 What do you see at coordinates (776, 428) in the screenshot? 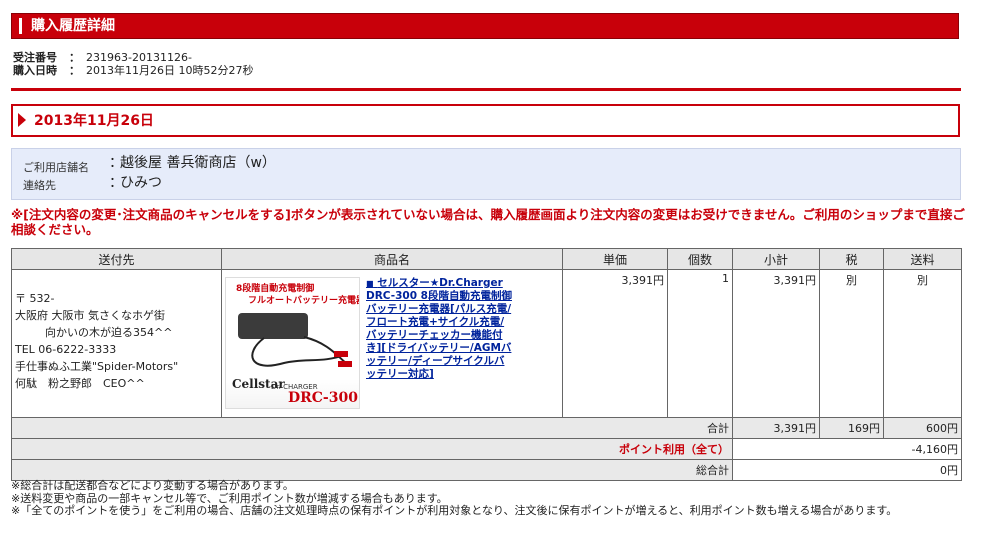
I see `total-subtotal: 3,391円` at bounding box center [776, 428].